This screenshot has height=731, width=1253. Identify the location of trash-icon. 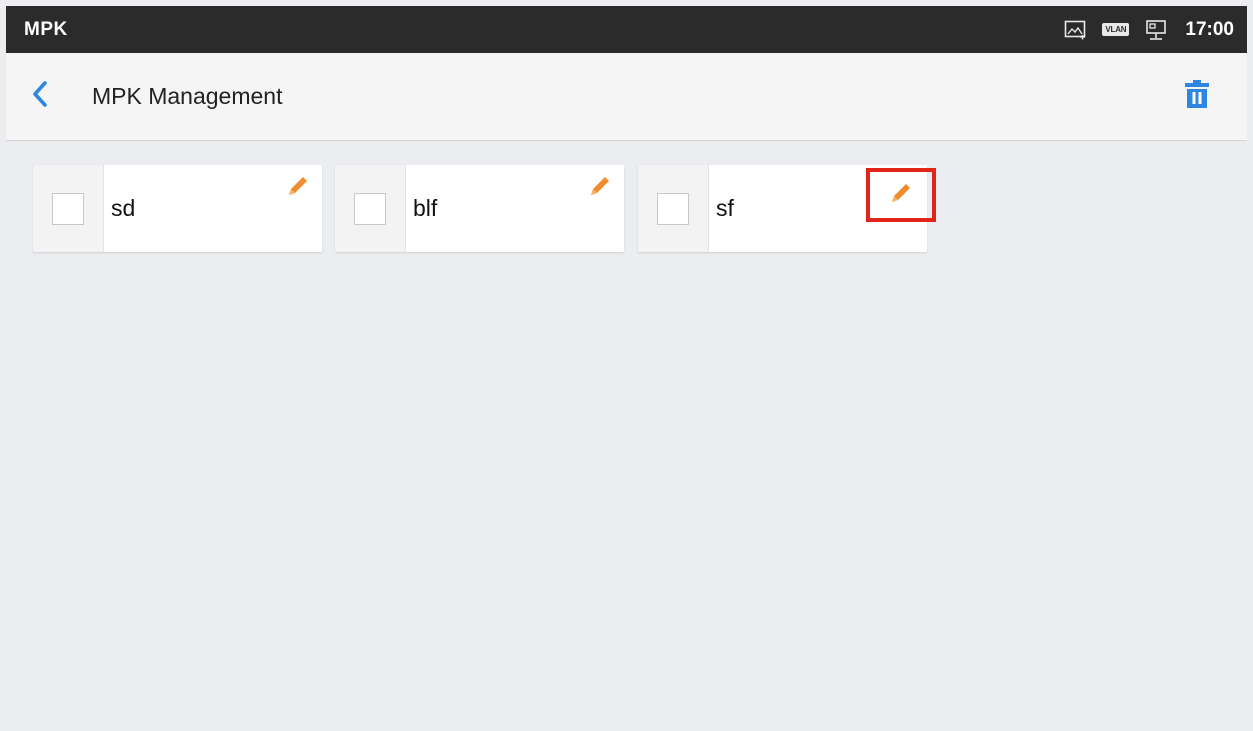
(1197, 96).